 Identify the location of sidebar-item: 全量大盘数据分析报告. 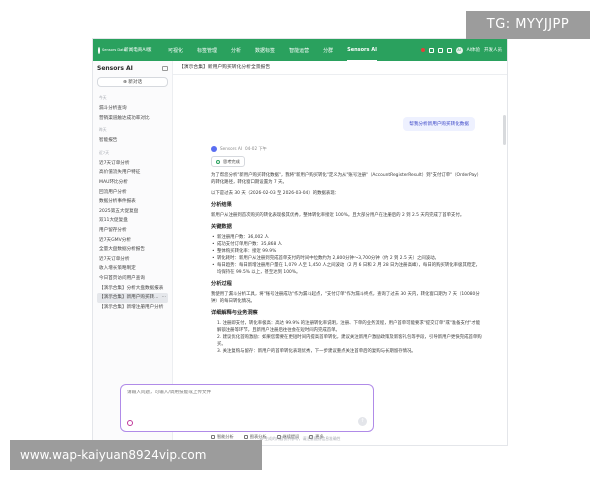
(132, 250).